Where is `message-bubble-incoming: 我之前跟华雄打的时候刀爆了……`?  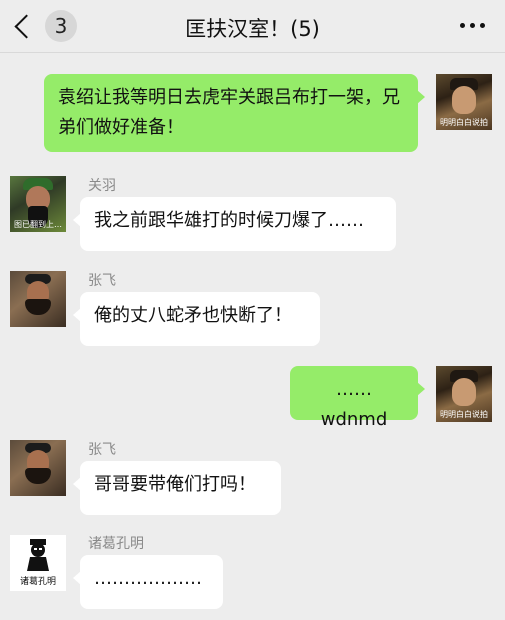
message-bubble-incoming: 我之前跟华雄打的时候刀爆了…… is located at coordinates (234, 224).